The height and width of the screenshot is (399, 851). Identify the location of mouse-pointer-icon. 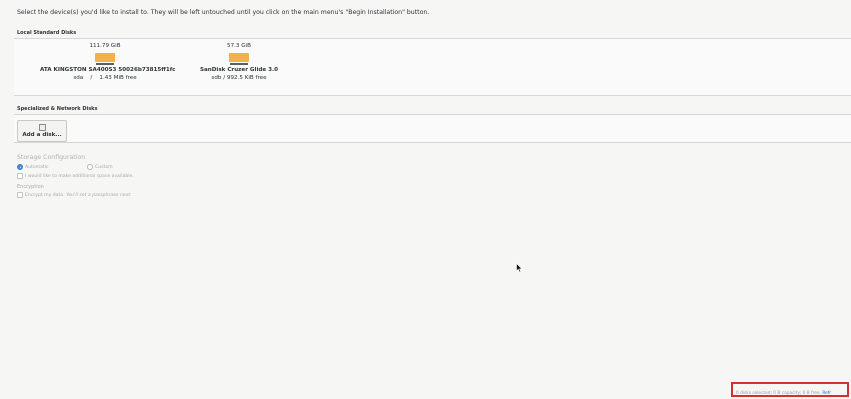
(519, 268).